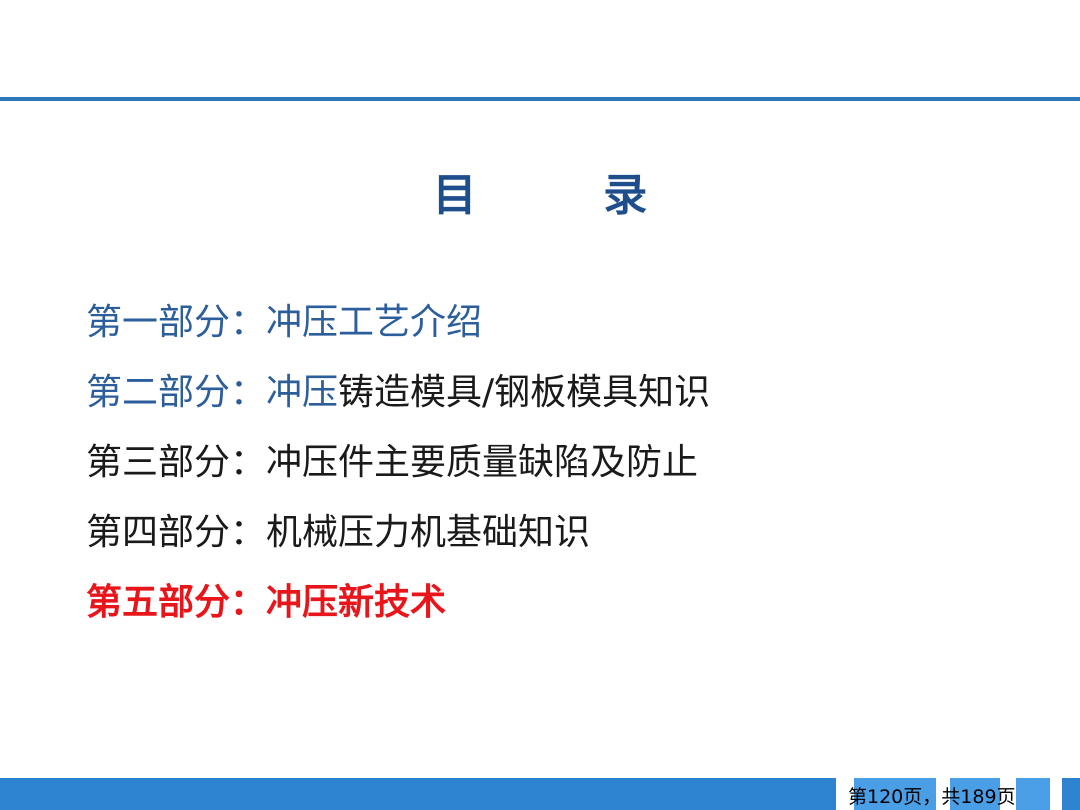 This screenshot has width=1080, height=810. I want to click on toc-part-label: 第五部分：, so click(176, 602).